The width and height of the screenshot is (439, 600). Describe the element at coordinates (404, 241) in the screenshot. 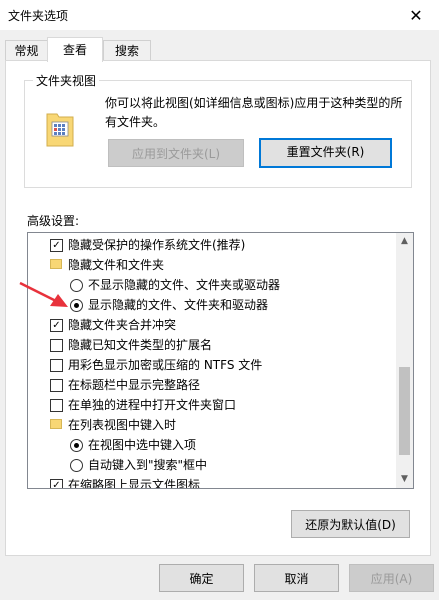

I see `scroll-up-icon: ▲` at that location.